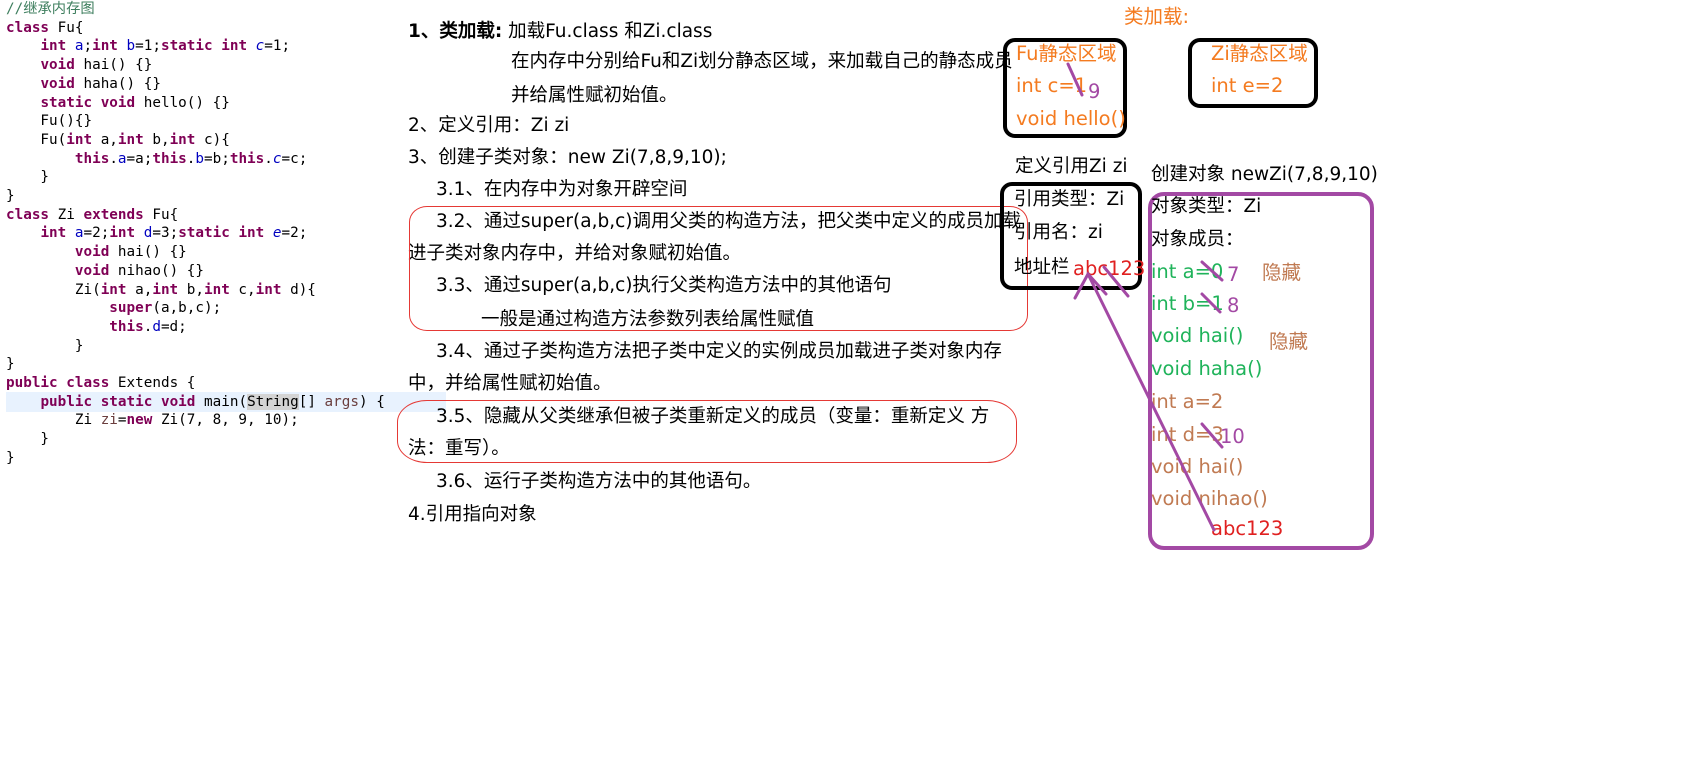  Describe the element at coordinates (1209, 498) in the screenshot. I see `zi-method-nihao: void nihao()` at that location.